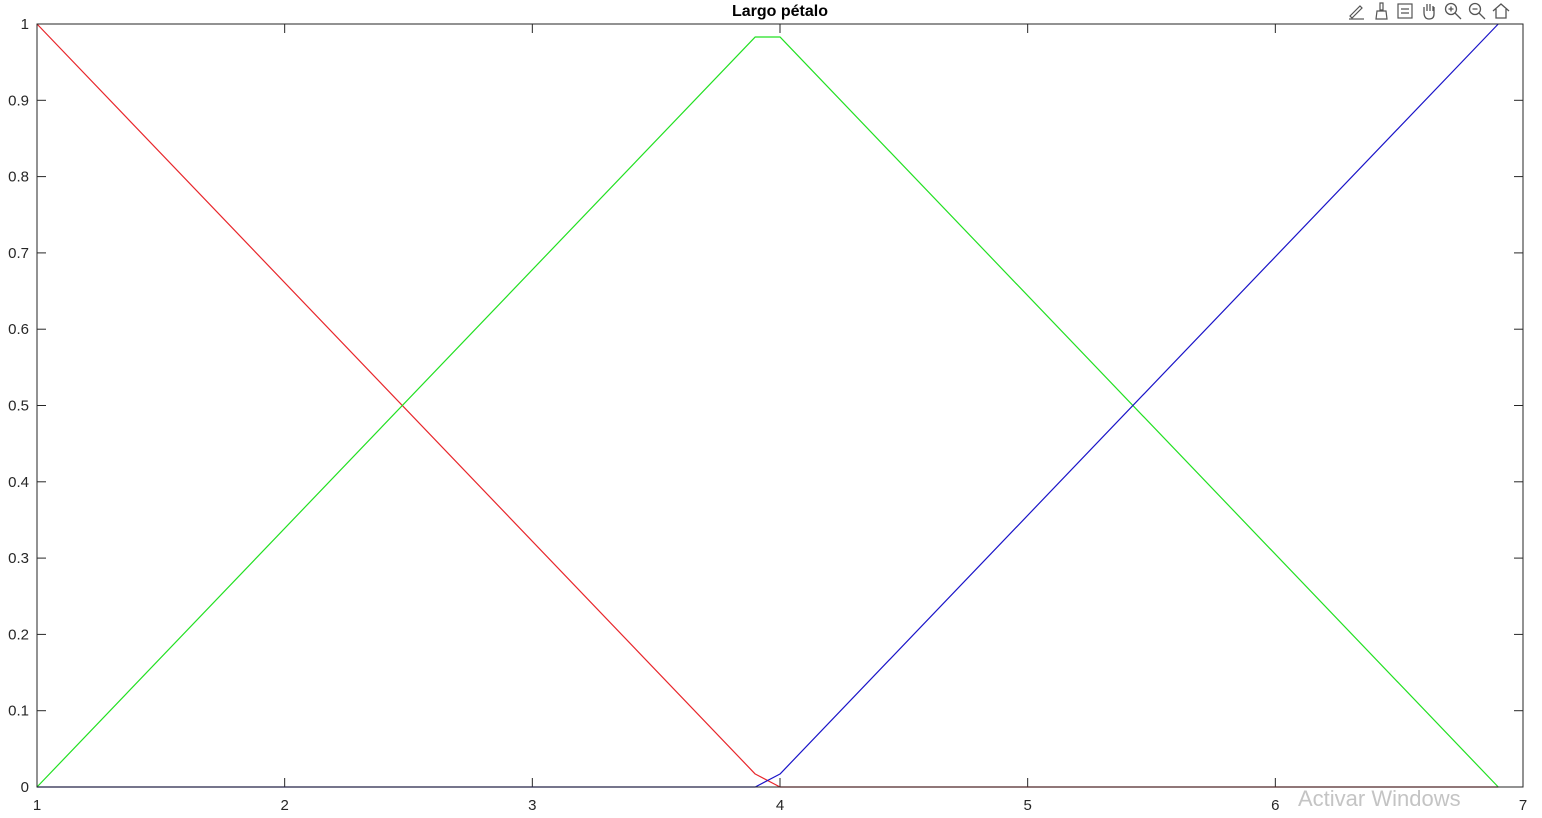  What do you see at coordinates (18, 177) in the screenshot?
I see `y-tick-label: 0.8` at bounding box center [18, 177].